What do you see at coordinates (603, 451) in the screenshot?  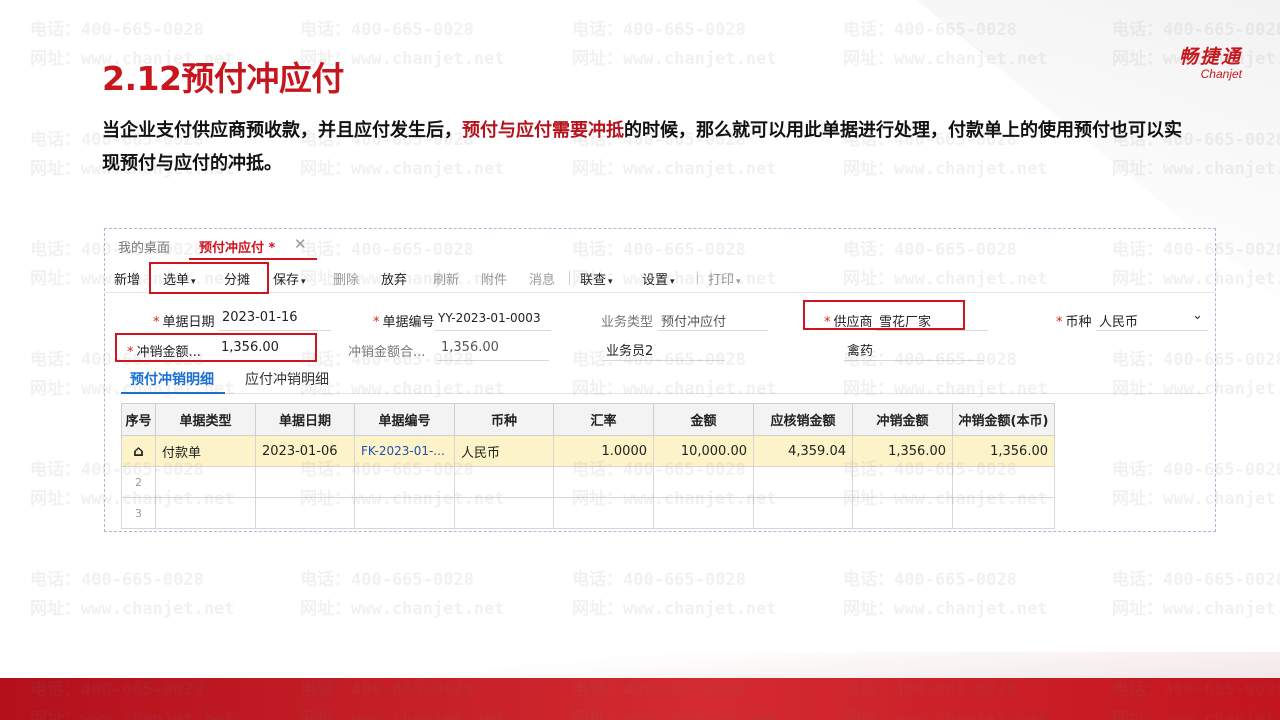 I see `table-cell: 1.0000` at bounding box center [603, 451].